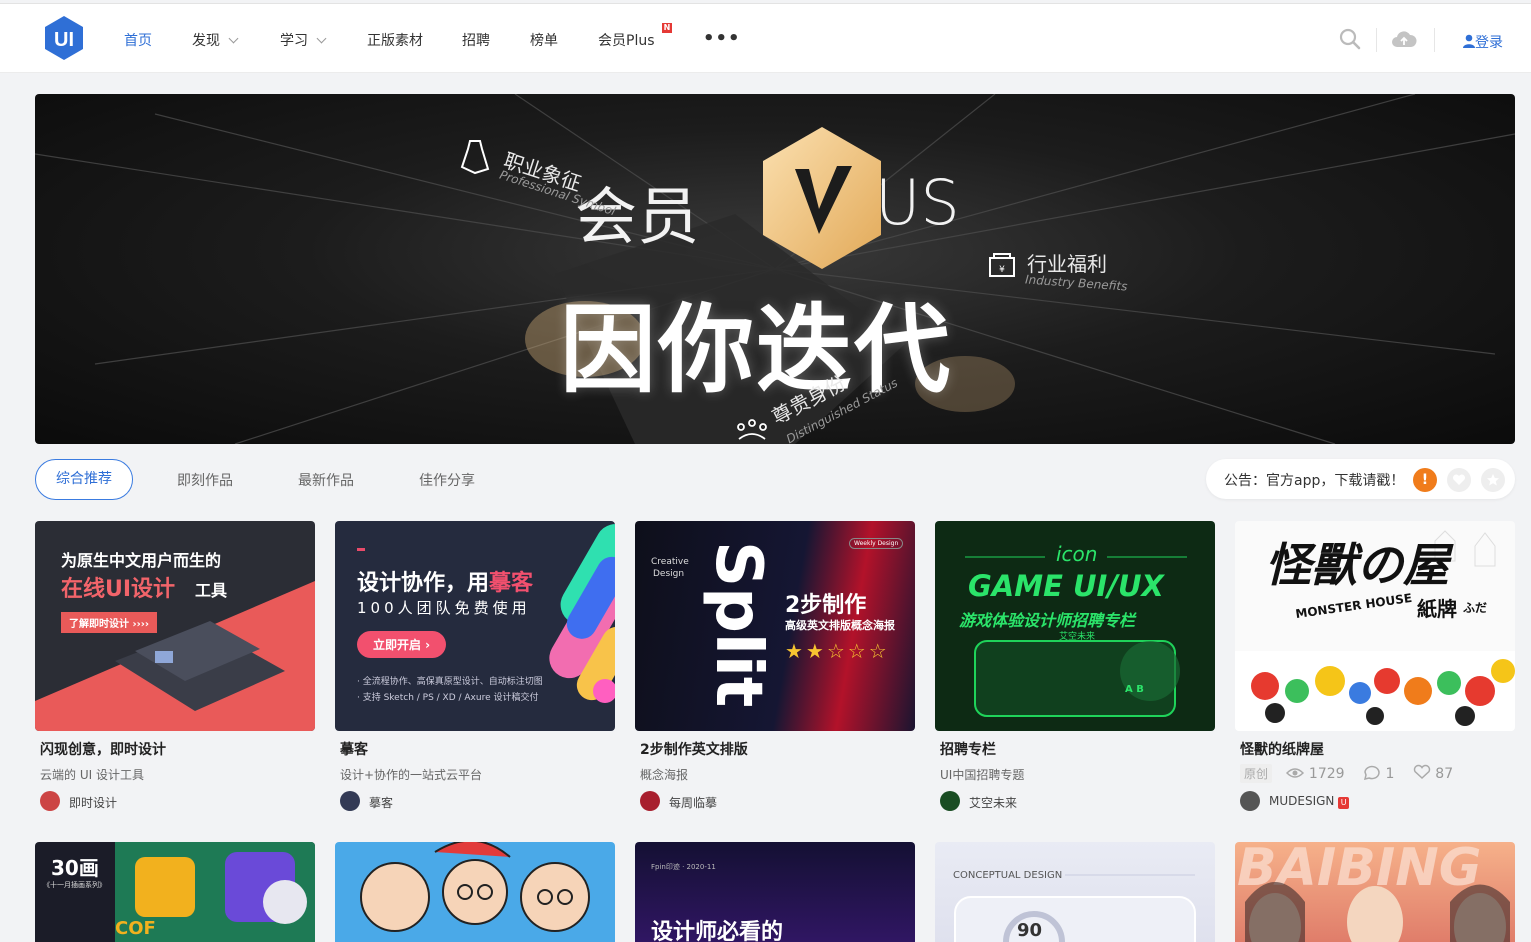  Describe the element at coordinates (1282, 749) in the screenshot. I see `card-title: 怪獸的纸牌屋` at that location.